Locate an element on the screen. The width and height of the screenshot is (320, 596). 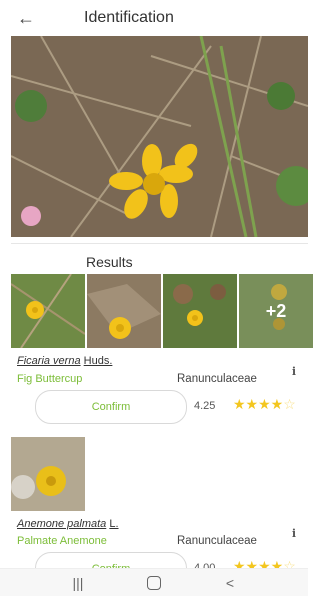
back-nav-button: < is located at coordinates (230, 583).